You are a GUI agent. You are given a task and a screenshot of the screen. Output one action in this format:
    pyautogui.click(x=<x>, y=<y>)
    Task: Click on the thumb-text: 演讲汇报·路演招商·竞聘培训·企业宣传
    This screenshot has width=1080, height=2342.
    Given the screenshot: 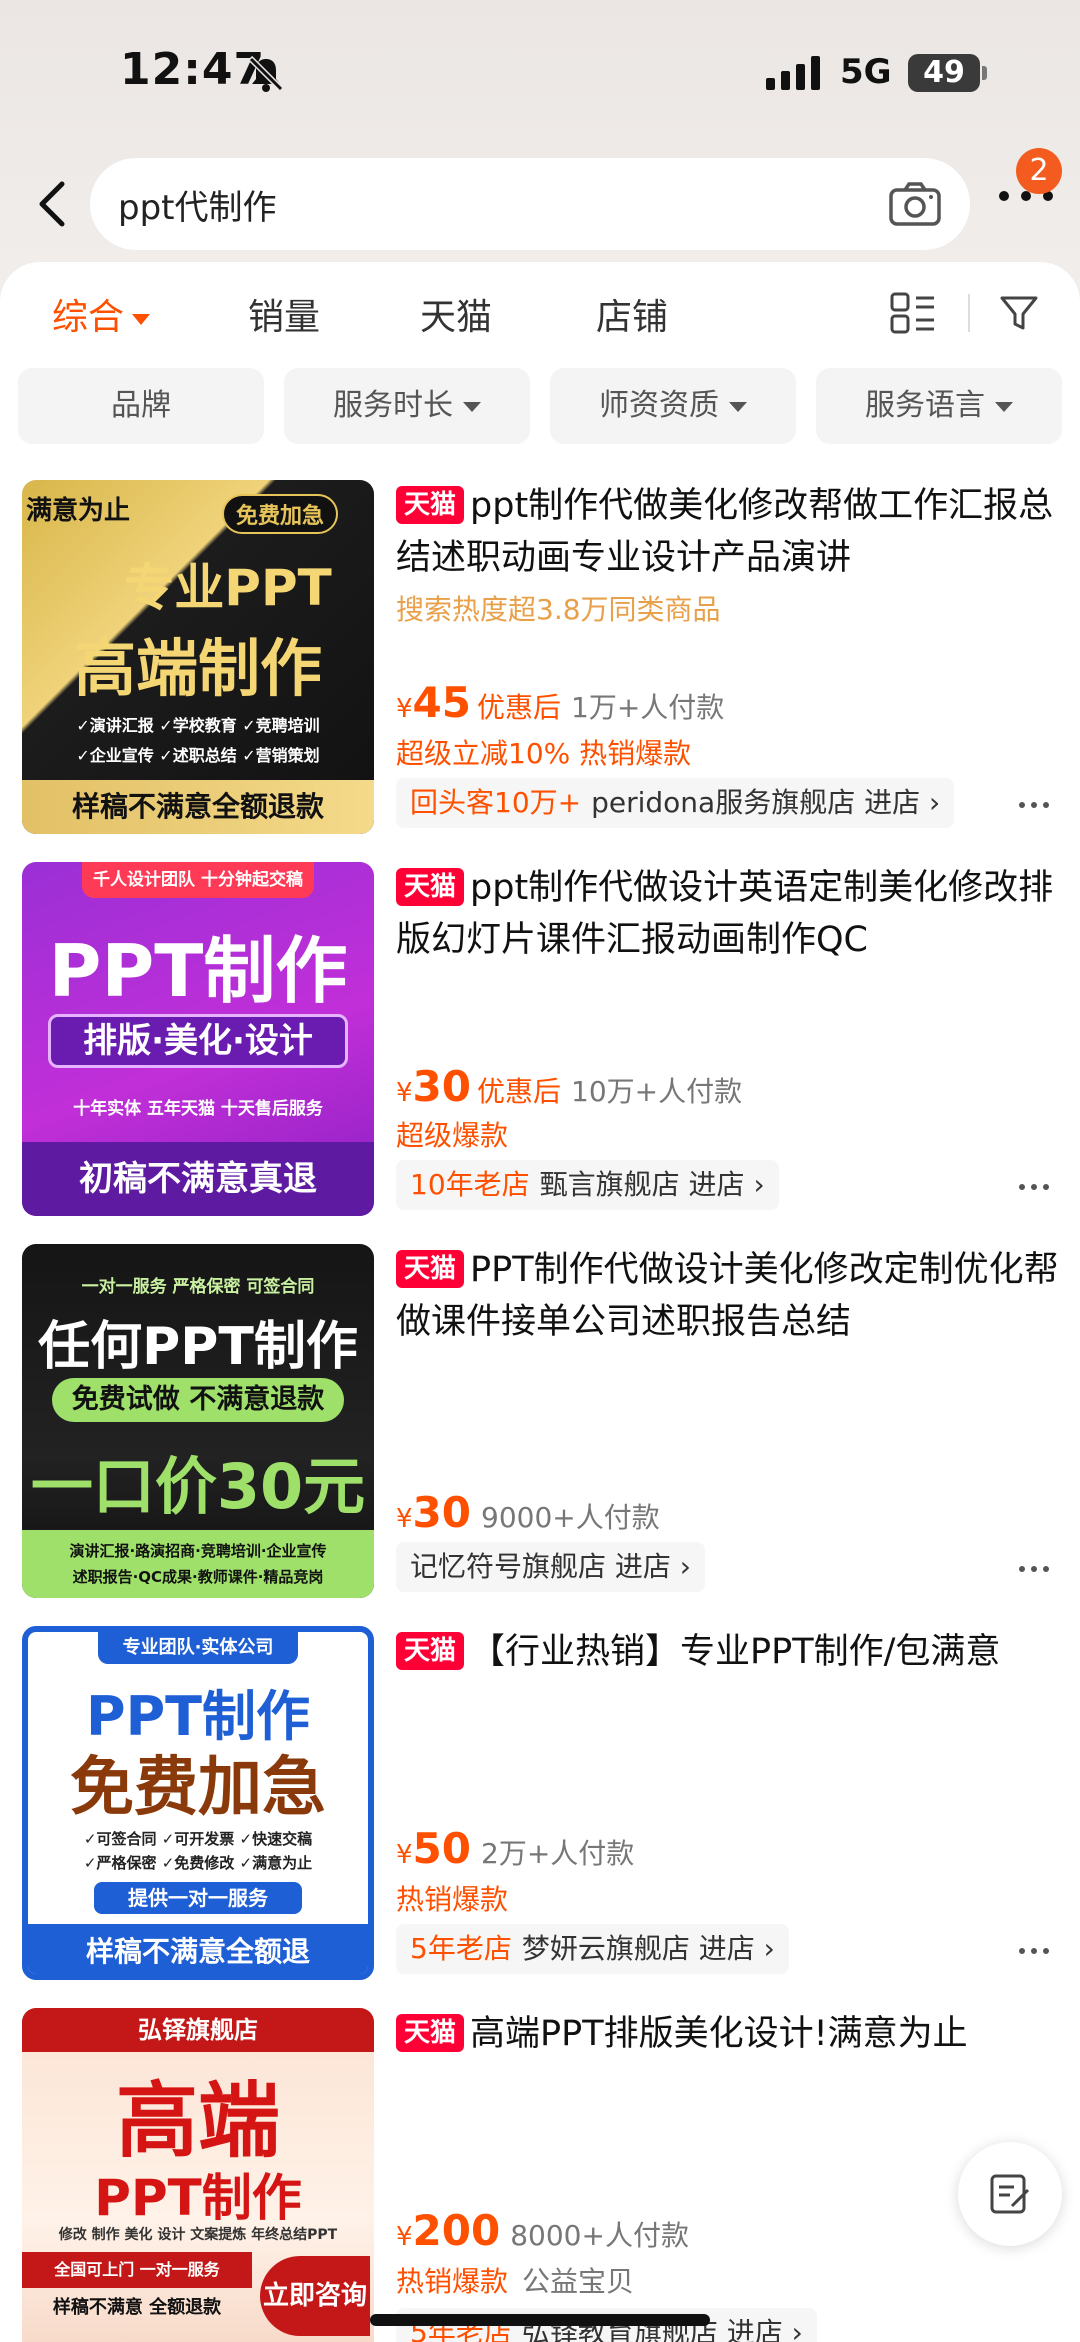 What is the action you would take?
    pyautogui.click(x=198, y=1551)
    